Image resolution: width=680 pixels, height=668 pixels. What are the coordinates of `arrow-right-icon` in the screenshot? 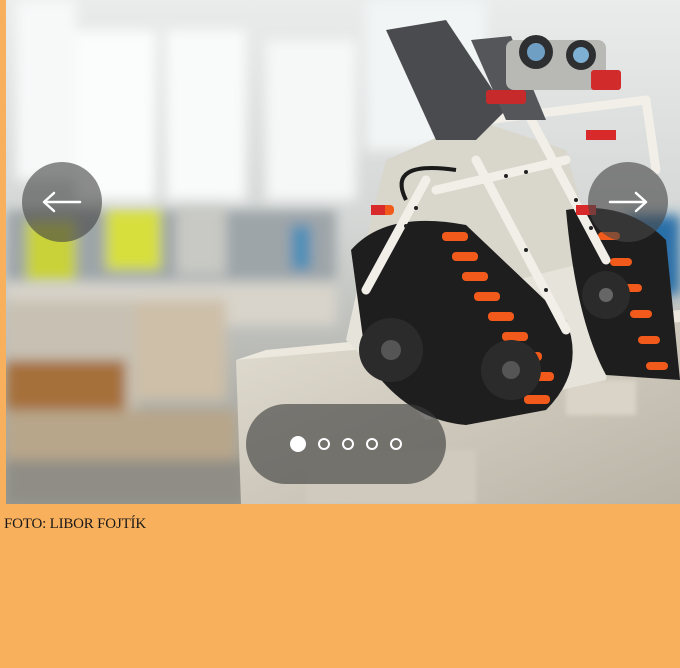 It's located at (628, 202).